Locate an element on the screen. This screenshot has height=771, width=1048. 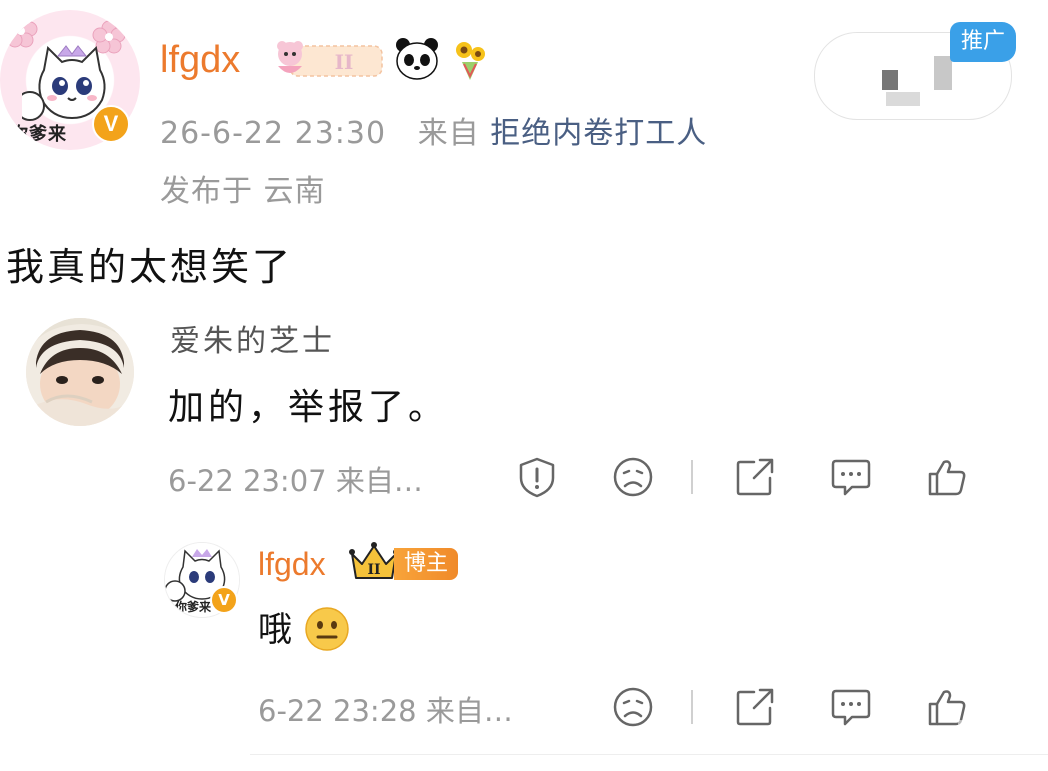
sunflower-bouquet-icon is located at coordinates (470, 61).